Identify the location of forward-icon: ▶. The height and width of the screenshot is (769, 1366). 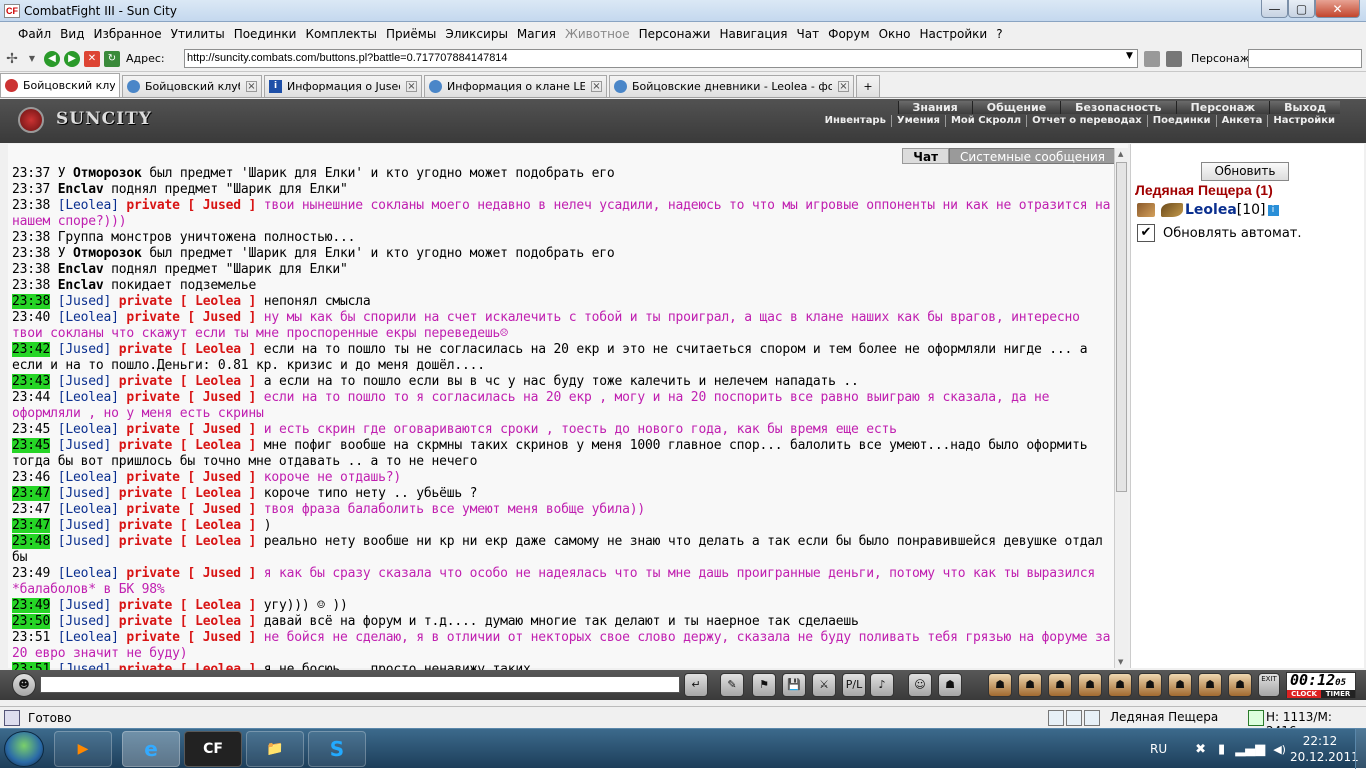
(72, 58).